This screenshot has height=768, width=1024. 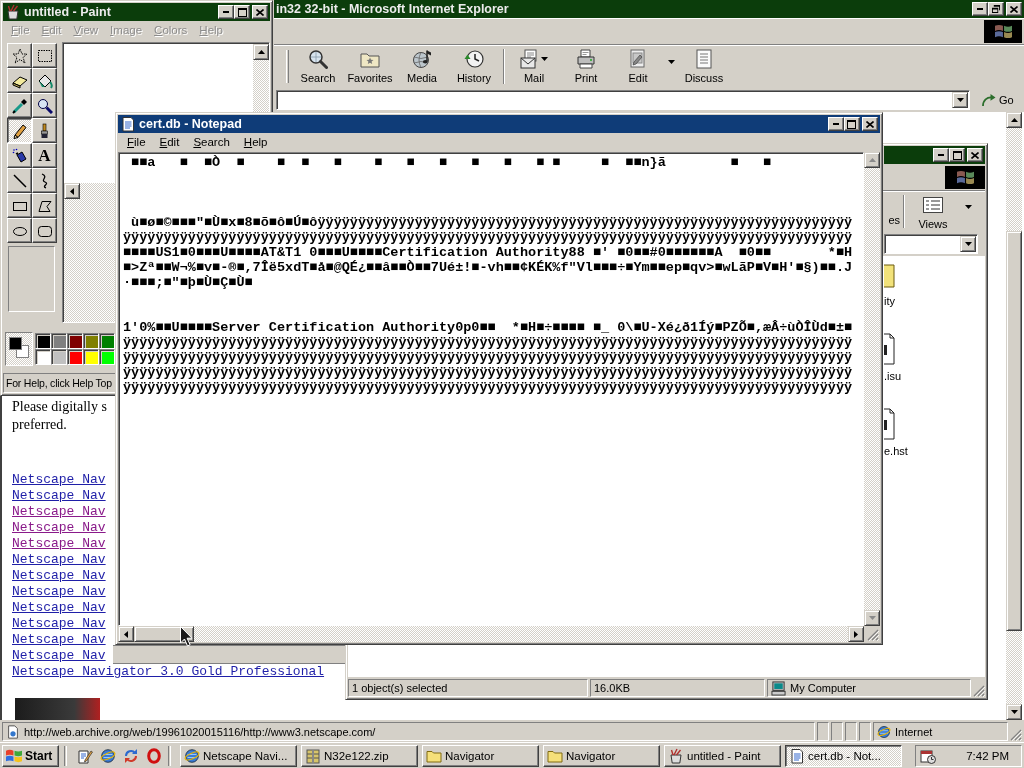 I want to click on page-pencil-icon, so click(x=638, y=59).